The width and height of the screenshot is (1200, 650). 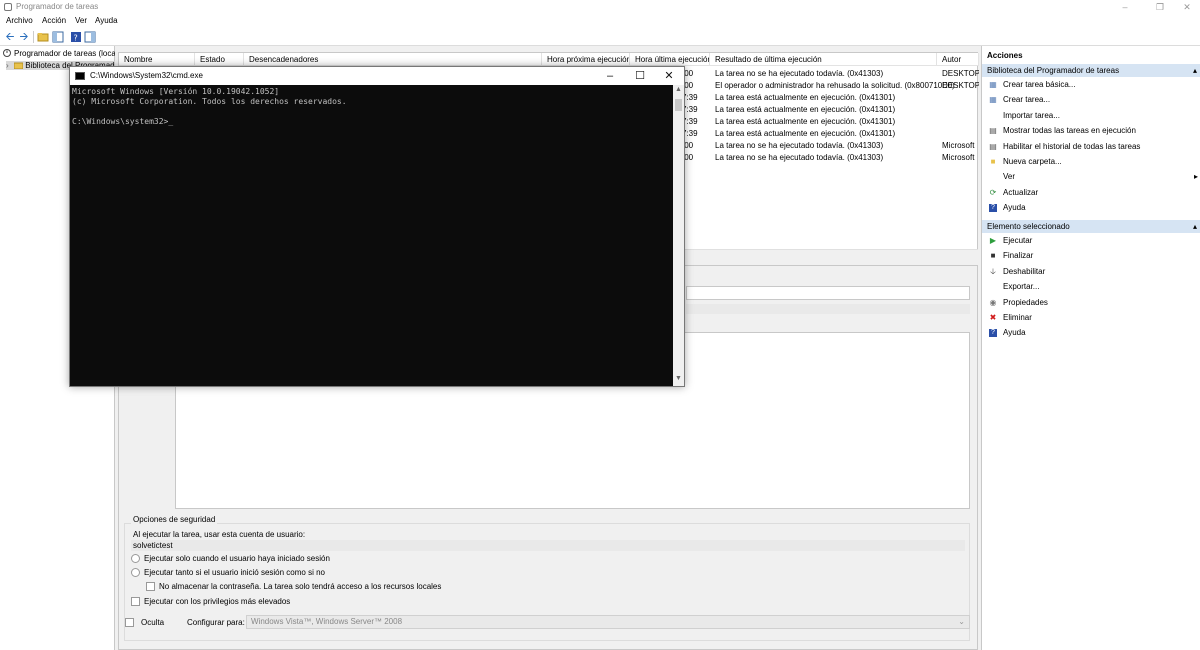 I want to click on cmd-maximize-button: ☐, so click(x=640, y=76).